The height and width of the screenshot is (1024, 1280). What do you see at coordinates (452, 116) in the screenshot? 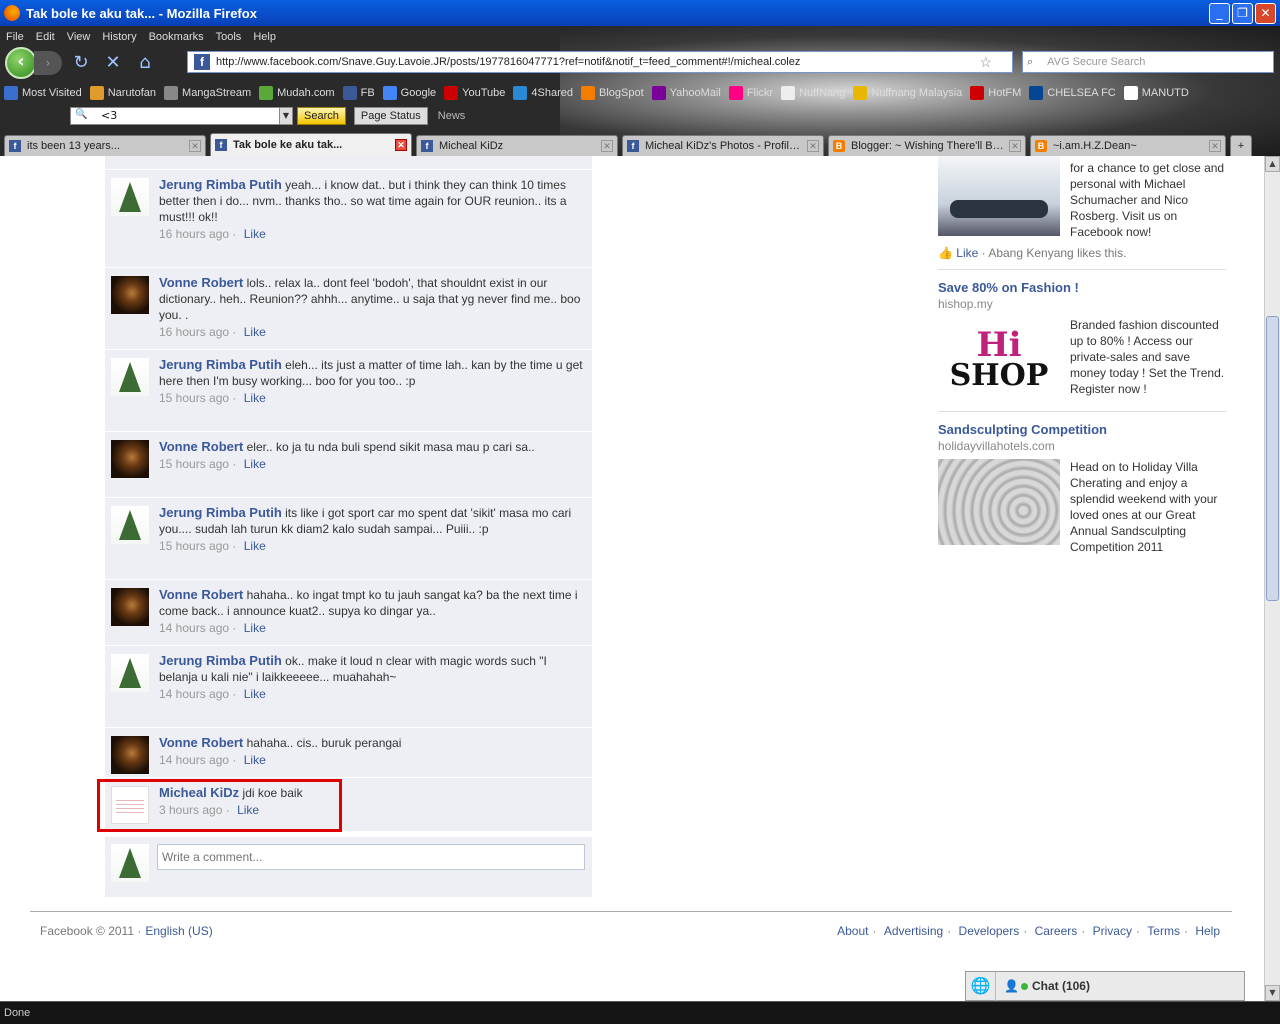
I see `news-button: News` at bounding box center [452, 116].